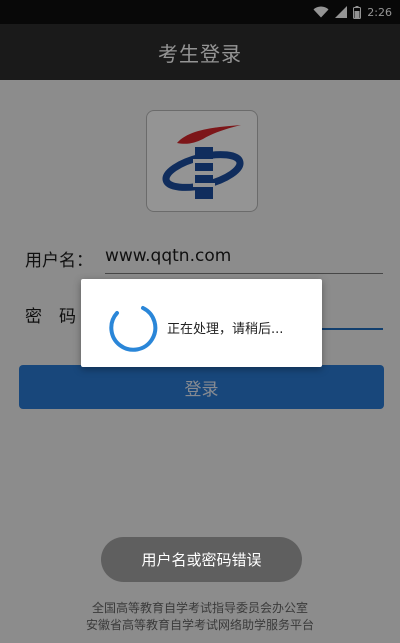  I want to click on error-toast: 用户名或密码错误, so click(201, 559).